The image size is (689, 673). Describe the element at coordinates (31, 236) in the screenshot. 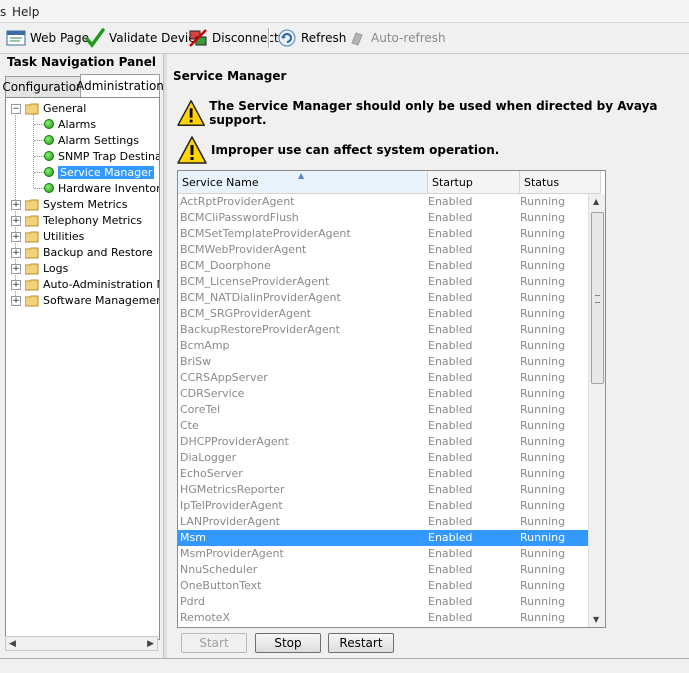

I see `folder-icon` at that location.